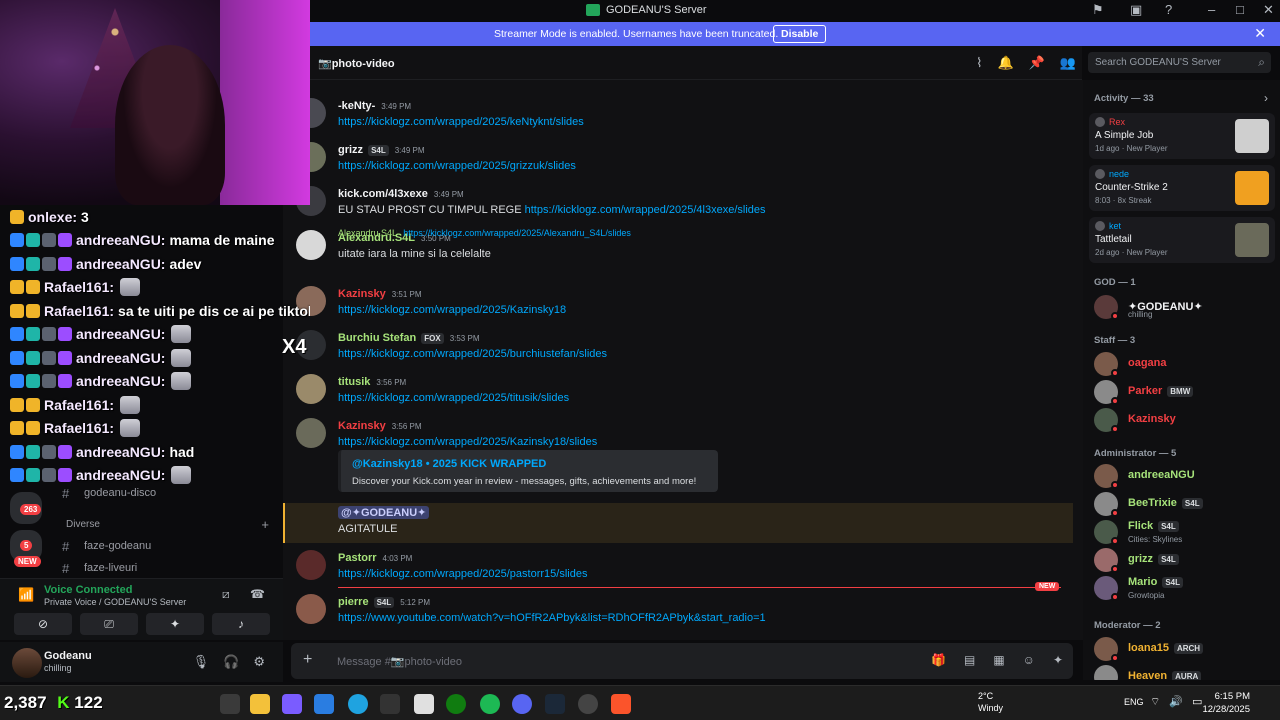 Image resolution: width=1280 pixels, height=720 pixels. I want to click on member-row: Mario S4L Growtopia, so click(1184, 588).